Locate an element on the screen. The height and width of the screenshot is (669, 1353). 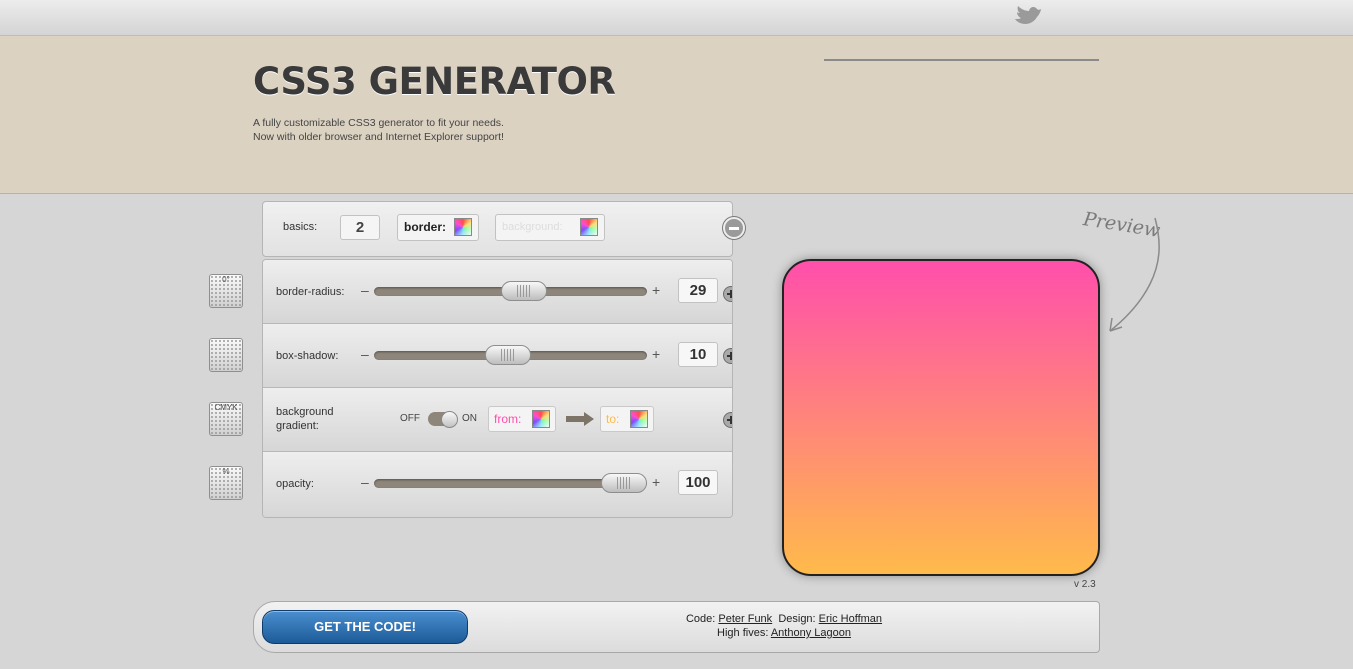
box-shadow-row: box-shadow: – + 10 is located at coordinates (497, 356).